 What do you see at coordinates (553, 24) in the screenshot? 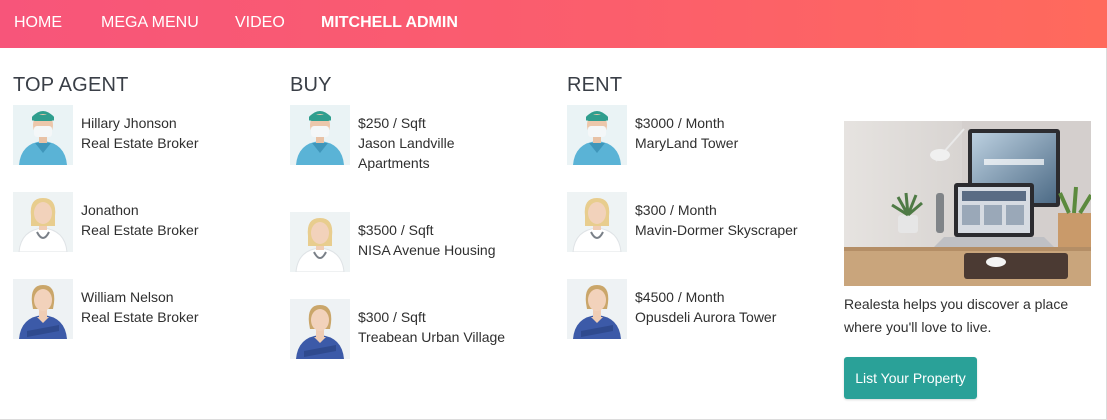
I see `top-navbar: HOME MEGA MENU VIDEO MITCHELL ADMIN` at bounding box center [553, 24].